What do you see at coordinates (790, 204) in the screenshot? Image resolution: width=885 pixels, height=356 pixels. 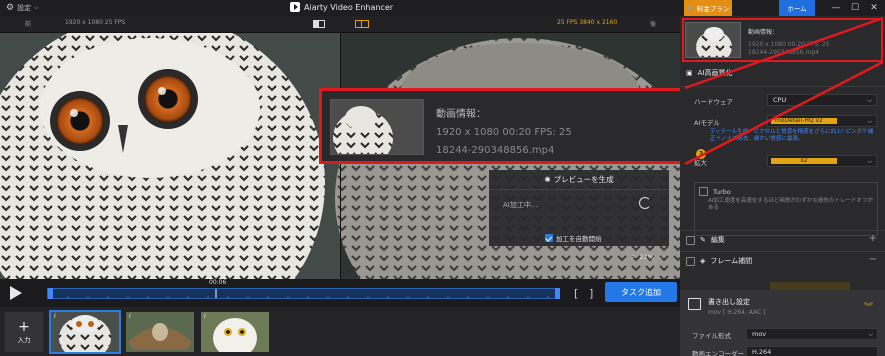 I see `turbo-description: AI加工速度を高速化するほど画質がわずかな損失のトレードオフがある` at bounding box center [790, 204].